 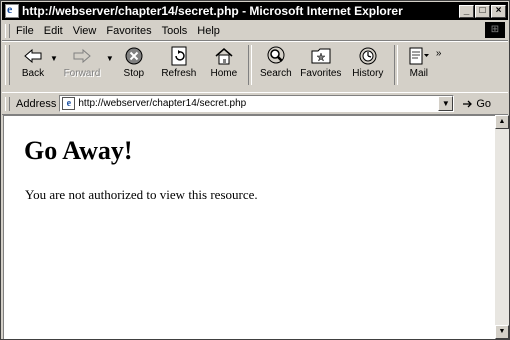 I want to click on search-icon, so click(x=276, y=56).